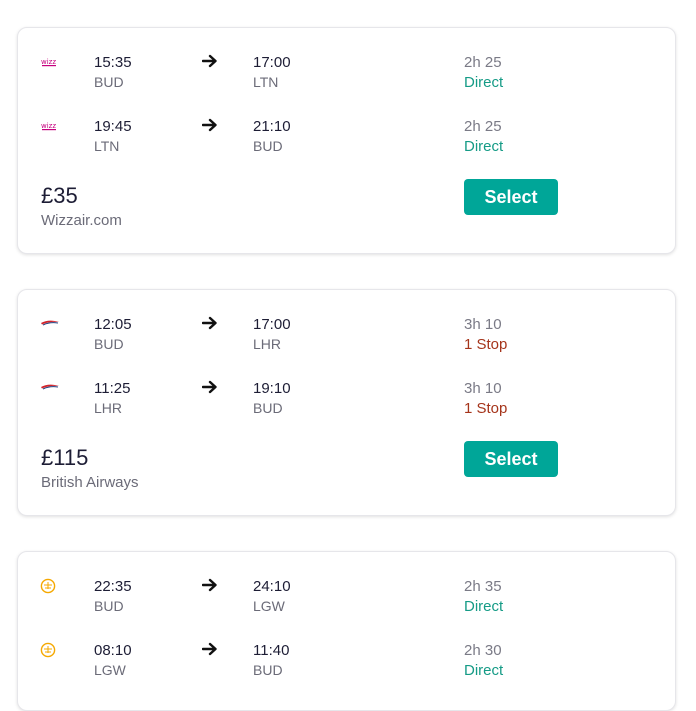  I want to click on return-leg: 11:25 LHR 19:10 BUD 3h 10 1 Stop, so click(346, 400).